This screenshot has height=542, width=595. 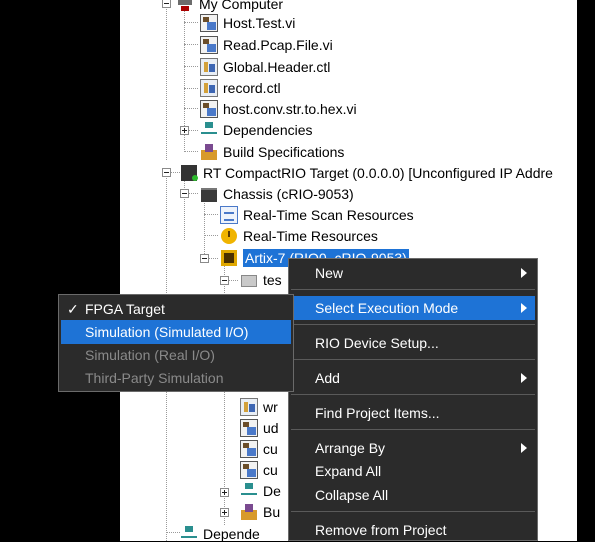 What do you see at coordinates (272, 490) in the screenshot?
I see `tree-item-label: De` at bounding box center [272, 490].